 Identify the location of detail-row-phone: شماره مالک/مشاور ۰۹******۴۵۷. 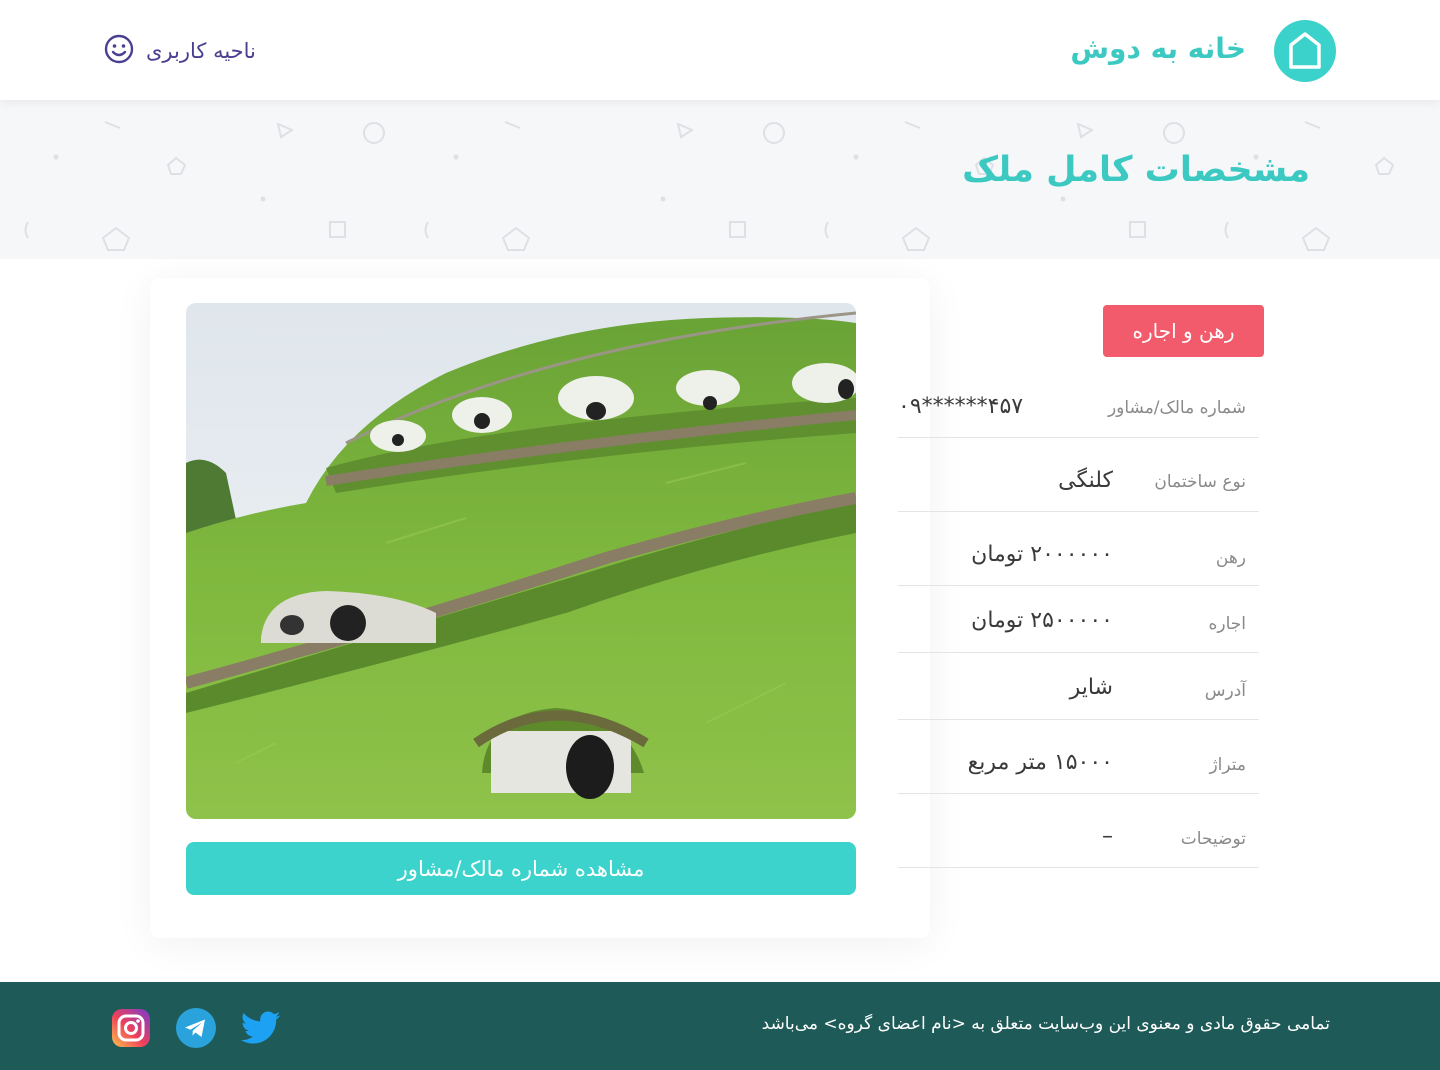
(1078, 410).